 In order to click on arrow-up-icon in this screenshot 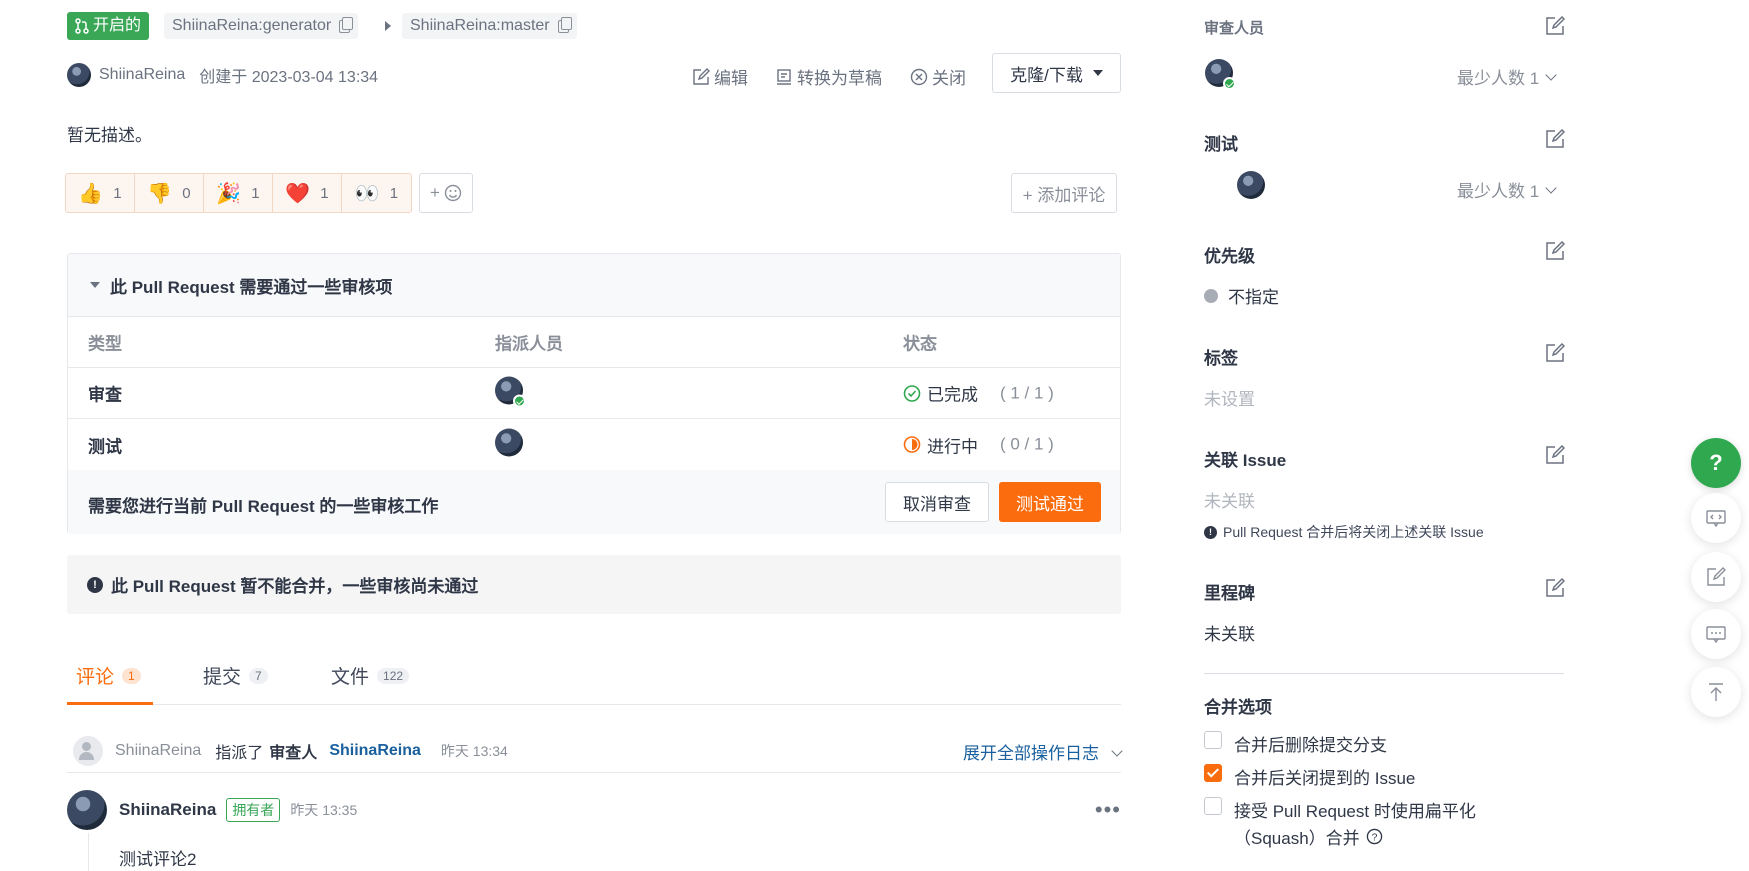, I will do `click(1716, 692)`.